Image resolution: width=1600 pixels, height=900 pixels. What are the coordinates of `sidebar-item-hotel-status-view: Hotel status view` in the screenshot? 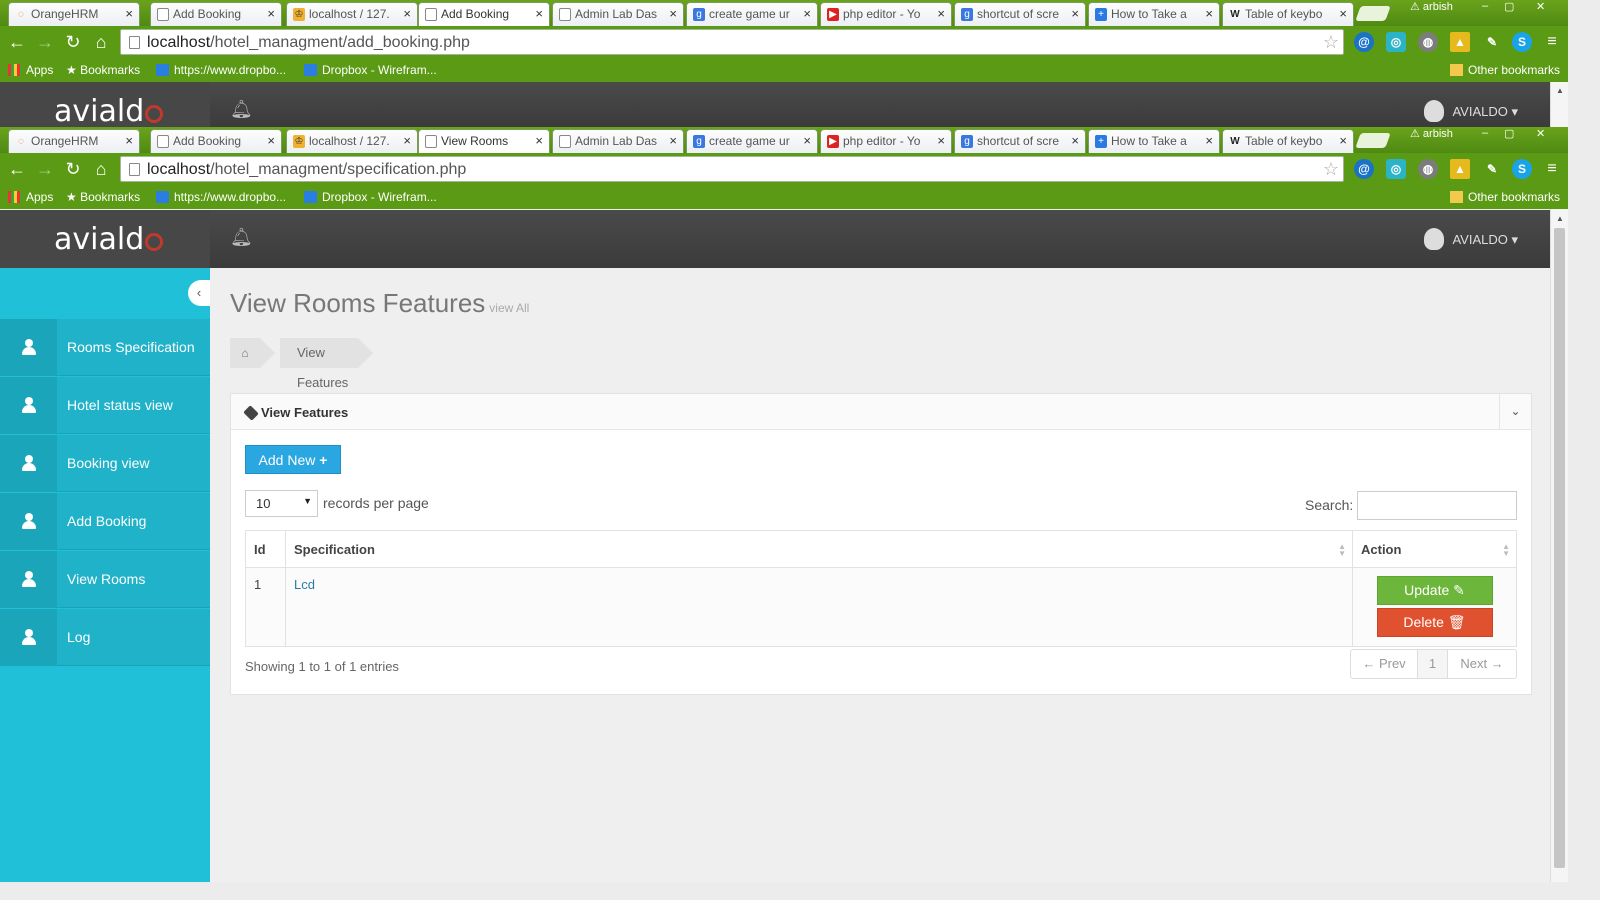 It's located at (105, 405).